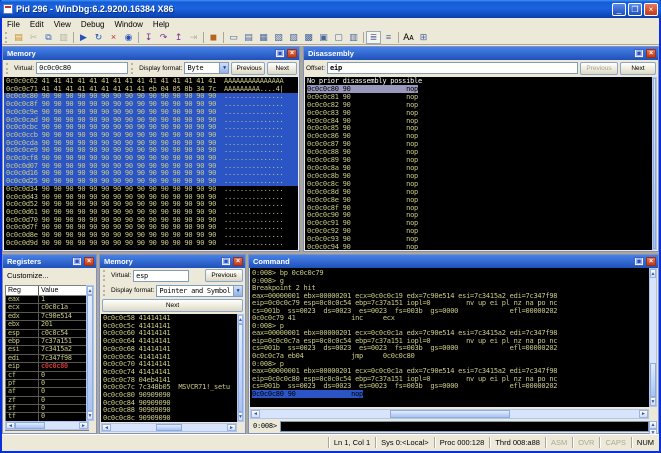  I want to click on memory-row: 0c0c0c8c 90909090, so click(169, 418).